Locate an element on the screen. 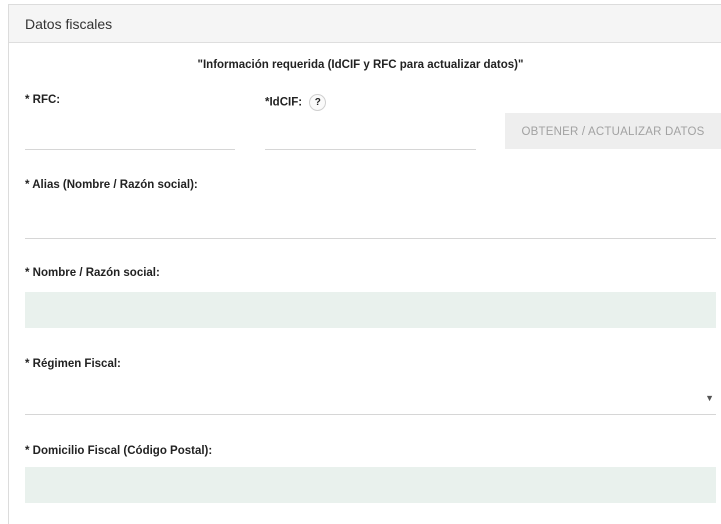  regimen-label: * Régimen Fiscal: is located at coordinates (73, 364).